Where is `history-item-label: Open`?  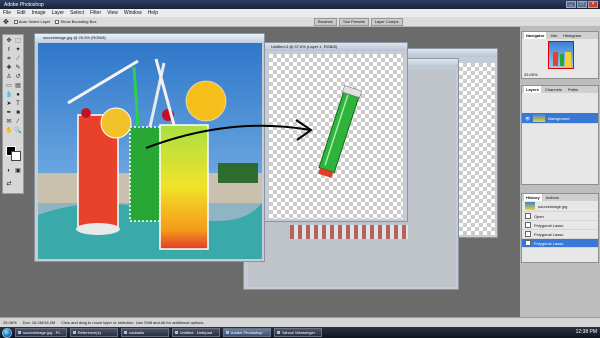 history-item-label: Open is located at coordinates (539, 216).